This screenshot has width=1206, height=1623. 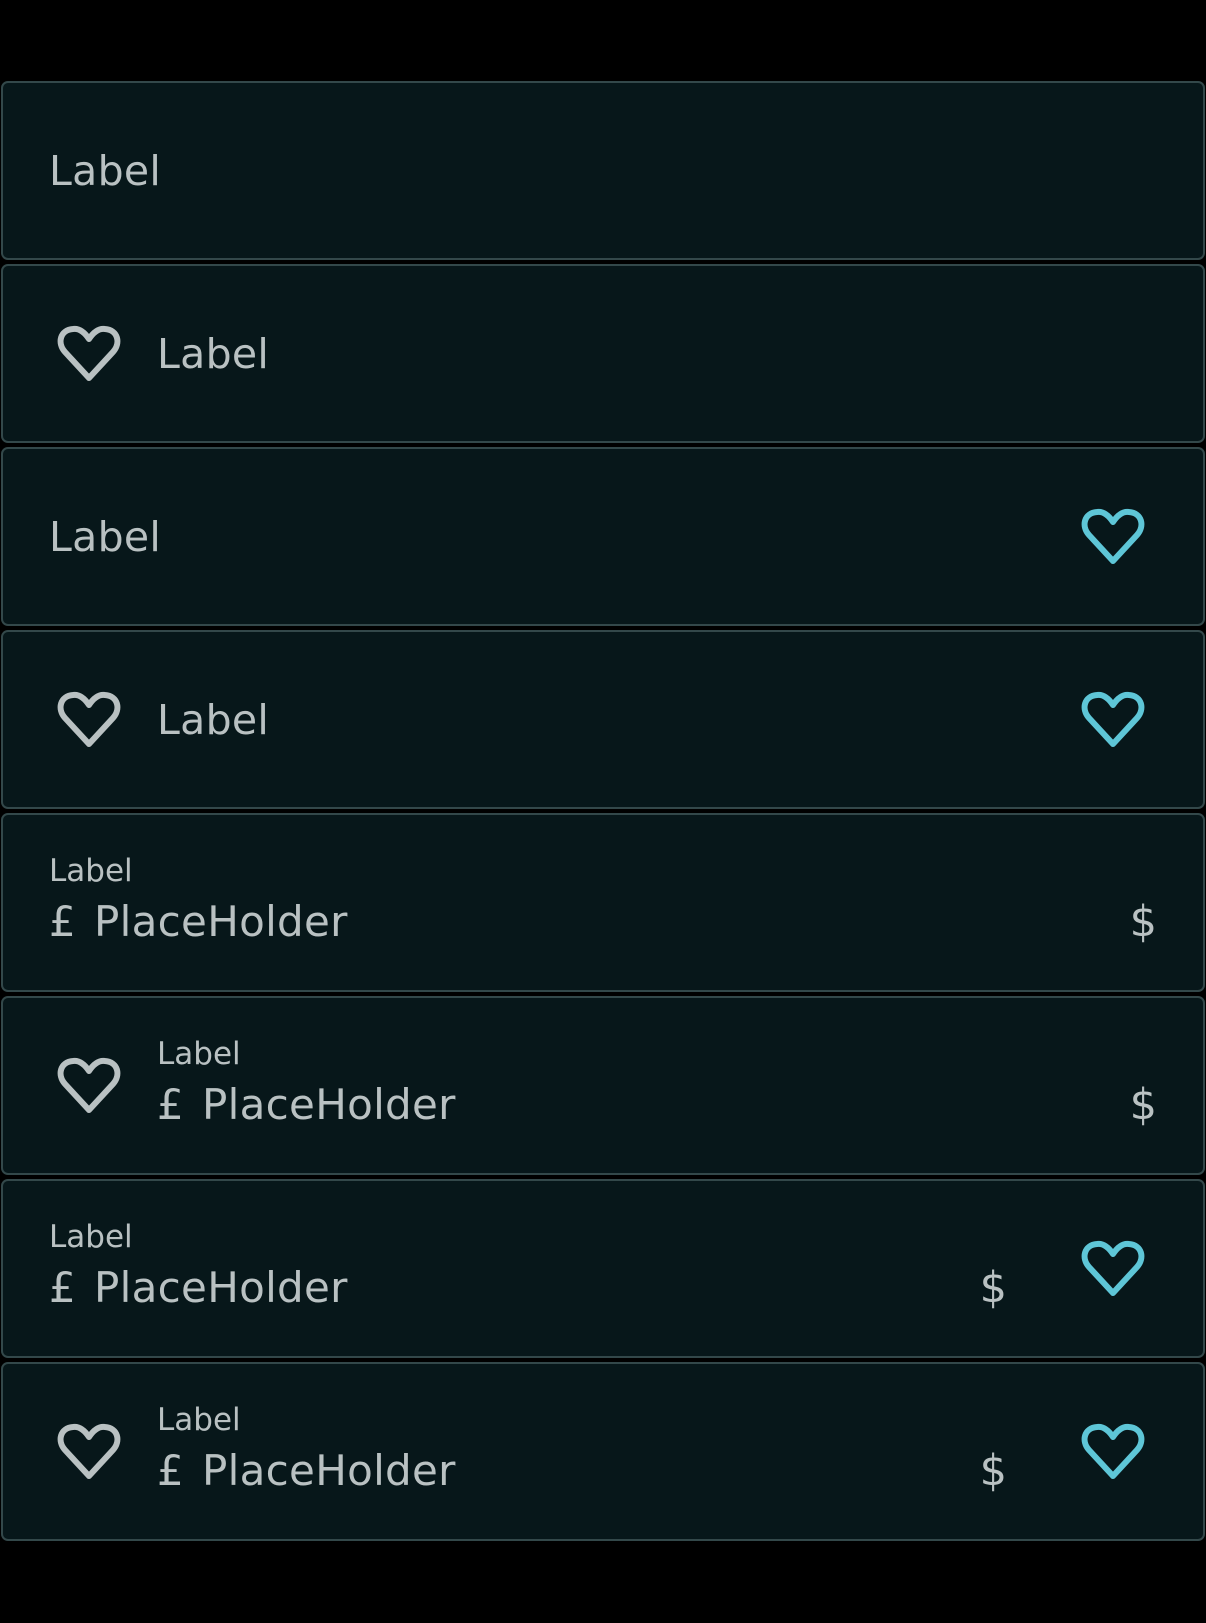 What do you see at coordinates (603, 536) in the screenshot?
I see `text-field-label-trailing-icon: Label` at bounding box center [603, 536].